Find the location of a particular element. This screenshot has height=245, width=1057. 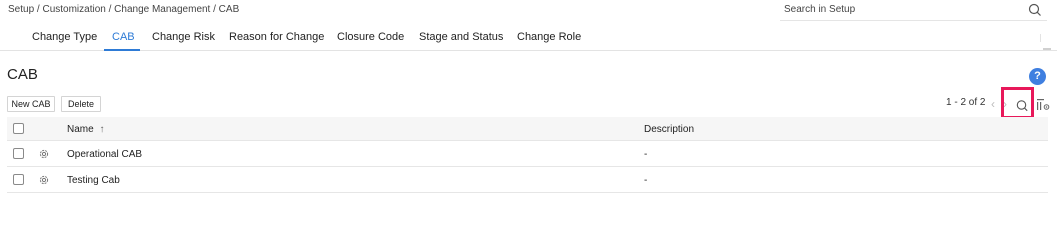

setup-search-input: Search in Setup is located at coordinates (913, 10).